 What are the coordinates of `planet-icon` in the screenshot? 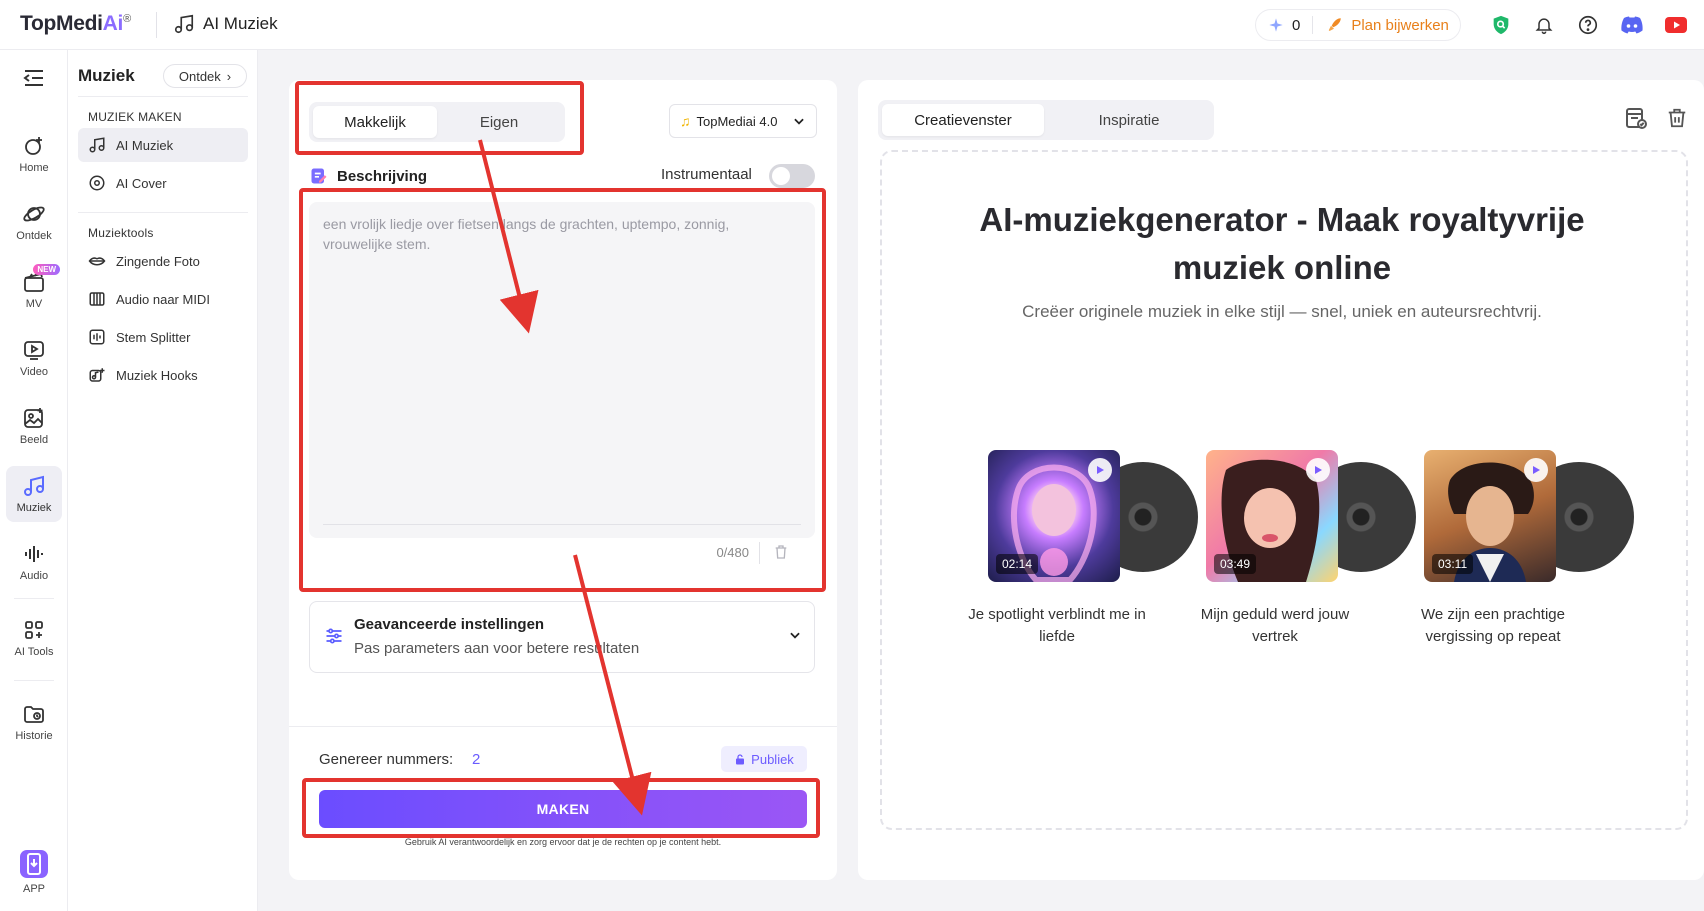 It's located at (34, 214).